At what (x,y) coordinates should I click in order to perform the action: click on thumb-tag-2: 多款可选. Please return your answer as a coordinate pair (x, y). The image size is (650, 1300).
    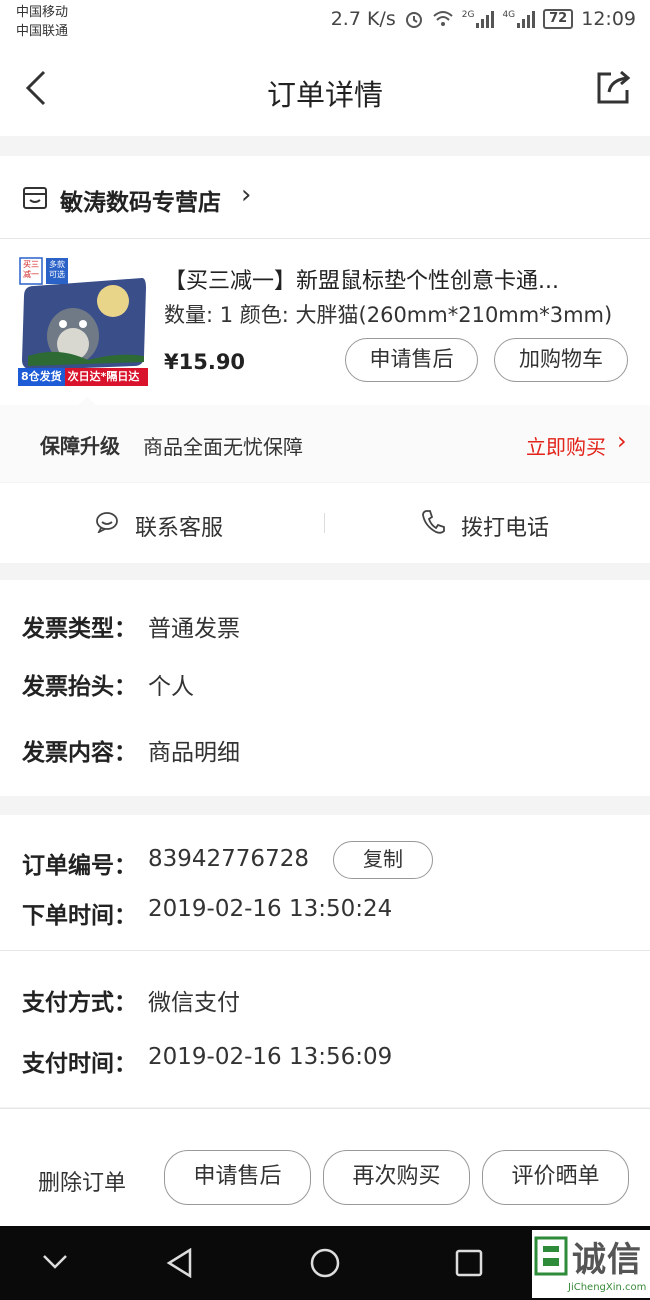
    Looking at the image, I should click on (57, 269).